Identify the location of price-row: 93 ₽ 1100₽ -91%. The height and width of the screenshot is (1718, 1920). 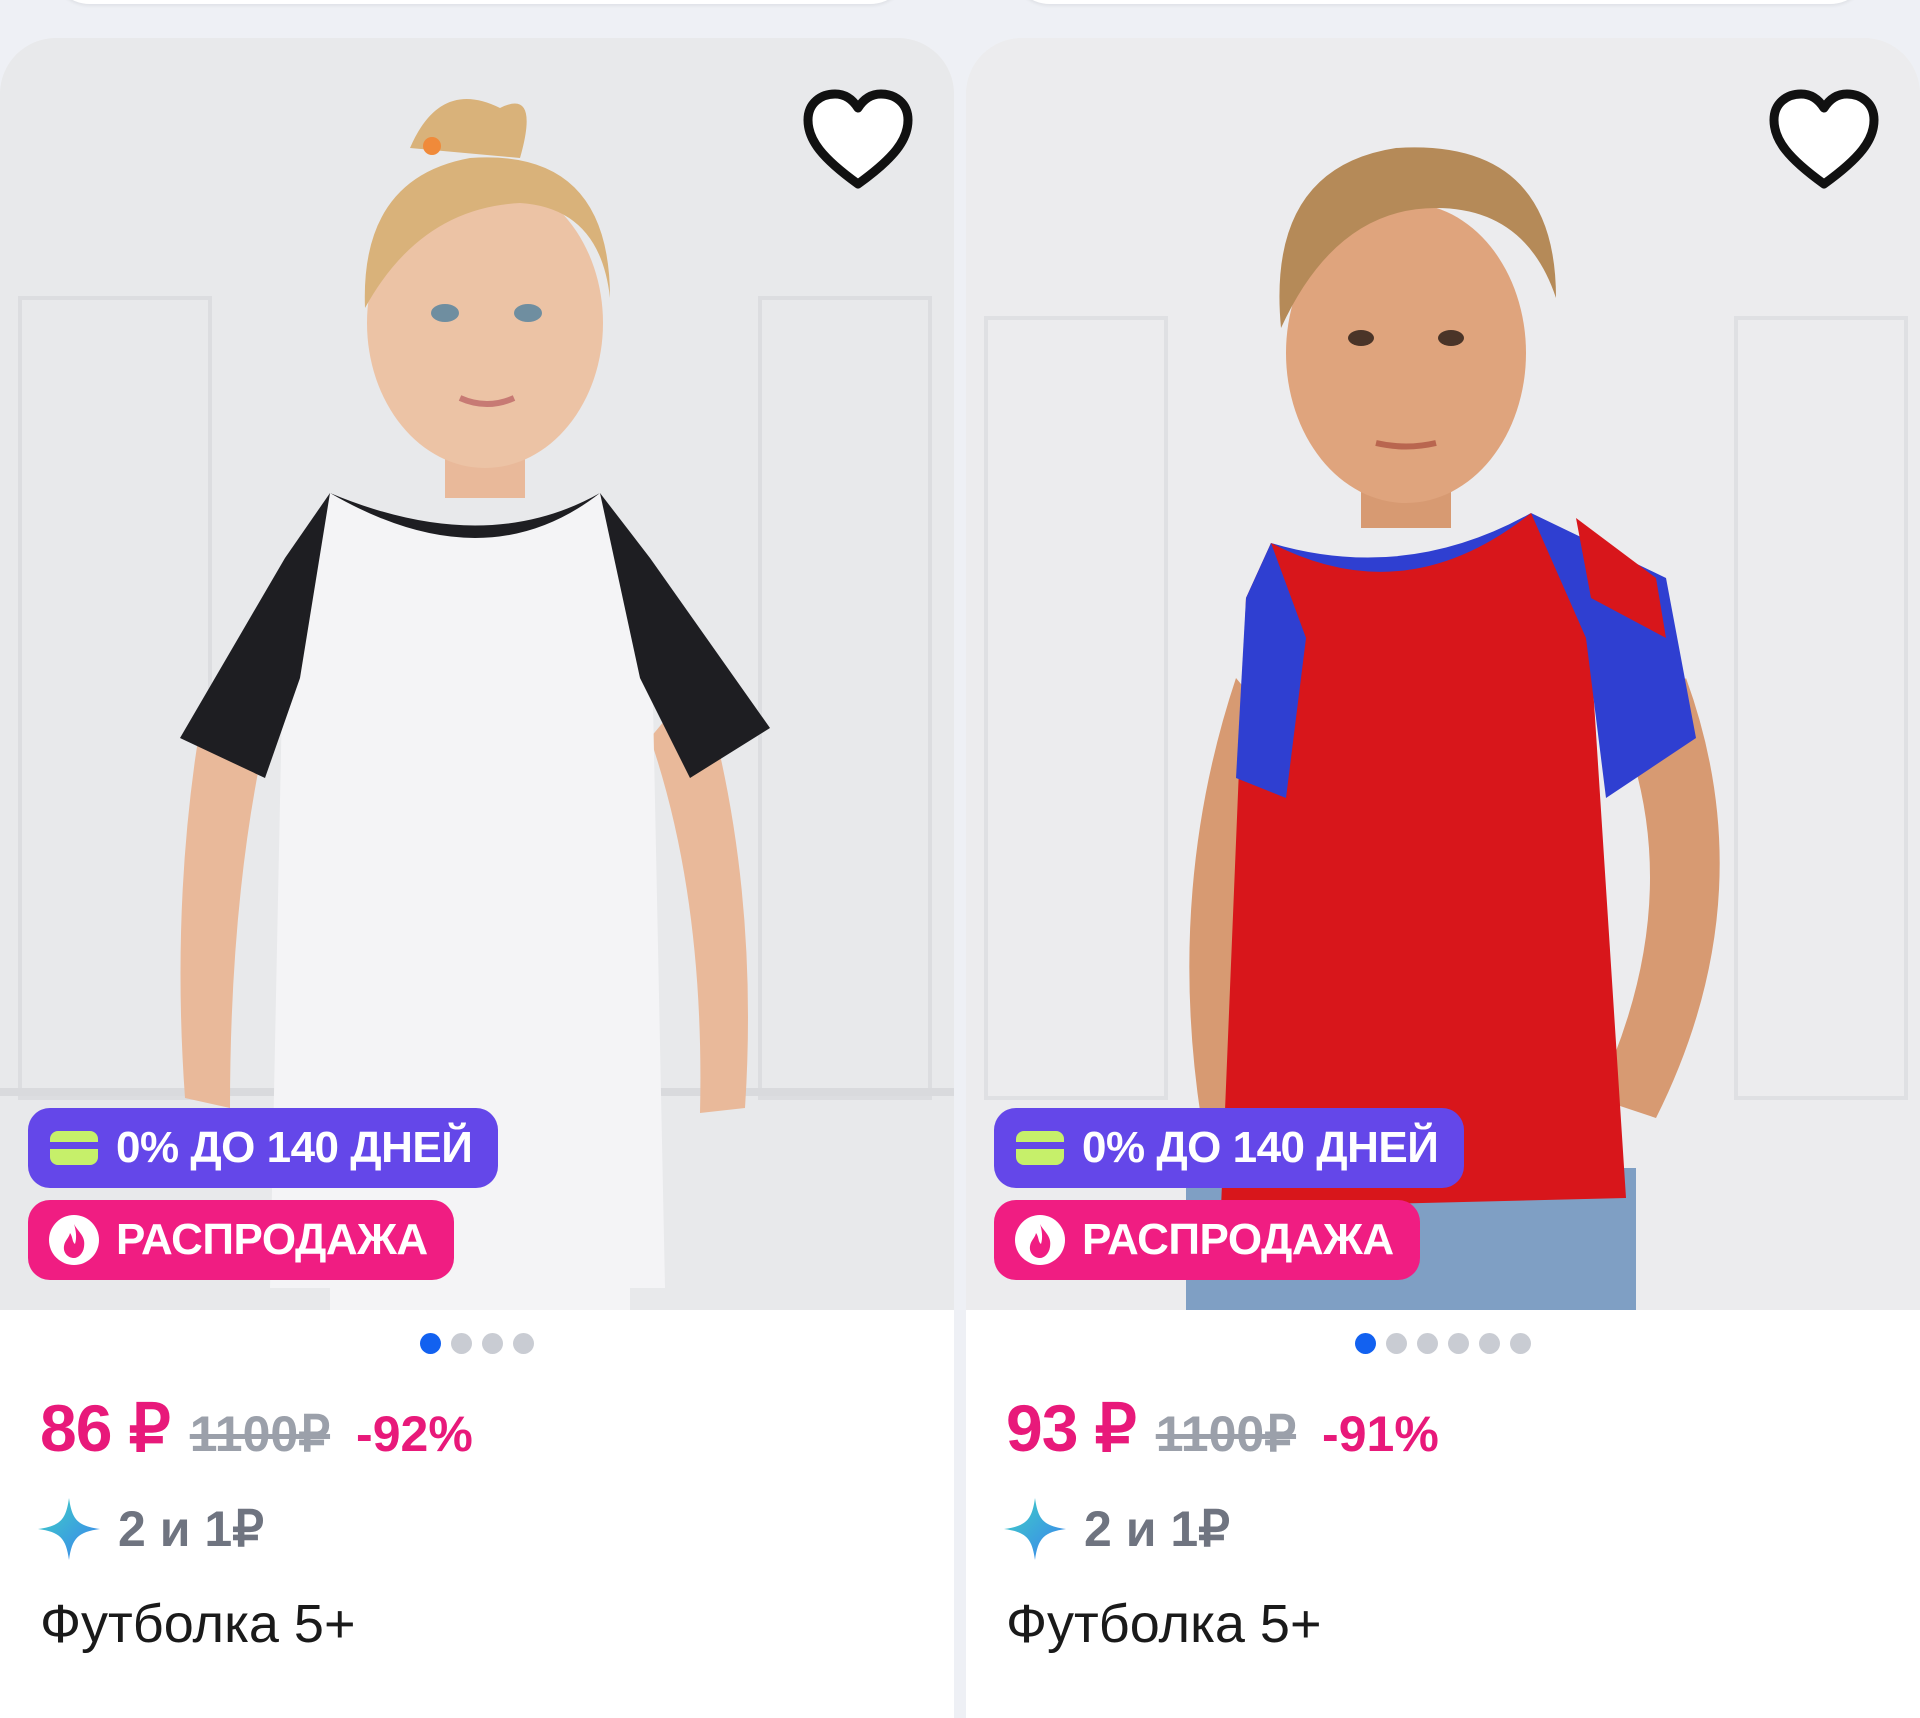
(1222, 1428).